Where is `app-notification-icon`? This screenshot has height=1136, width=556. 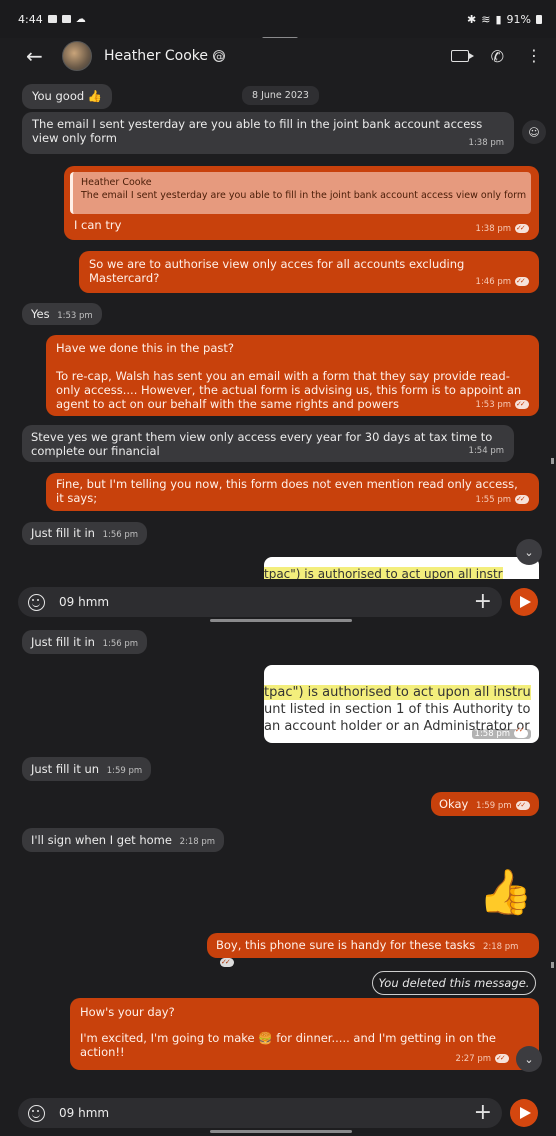
app-notification-icon is located at coordinates (66, 19).